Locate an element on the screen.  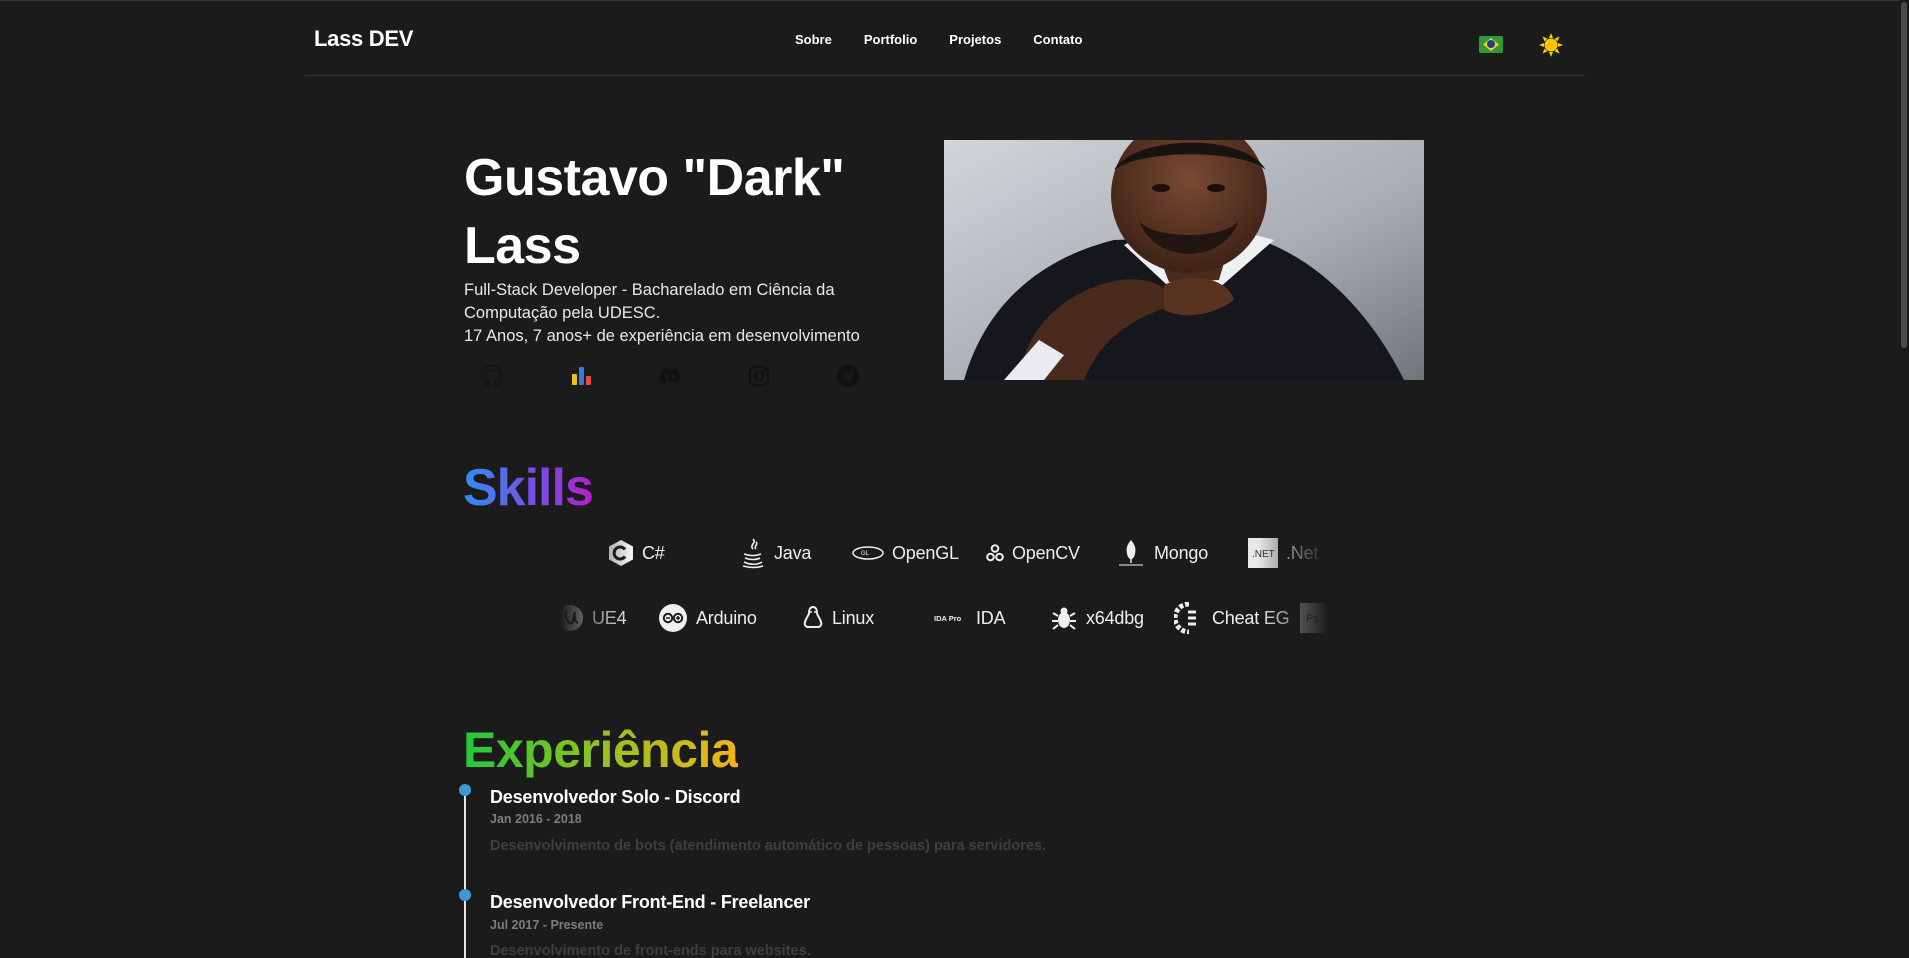
csharp-icon is located at coordinates (621, 553).